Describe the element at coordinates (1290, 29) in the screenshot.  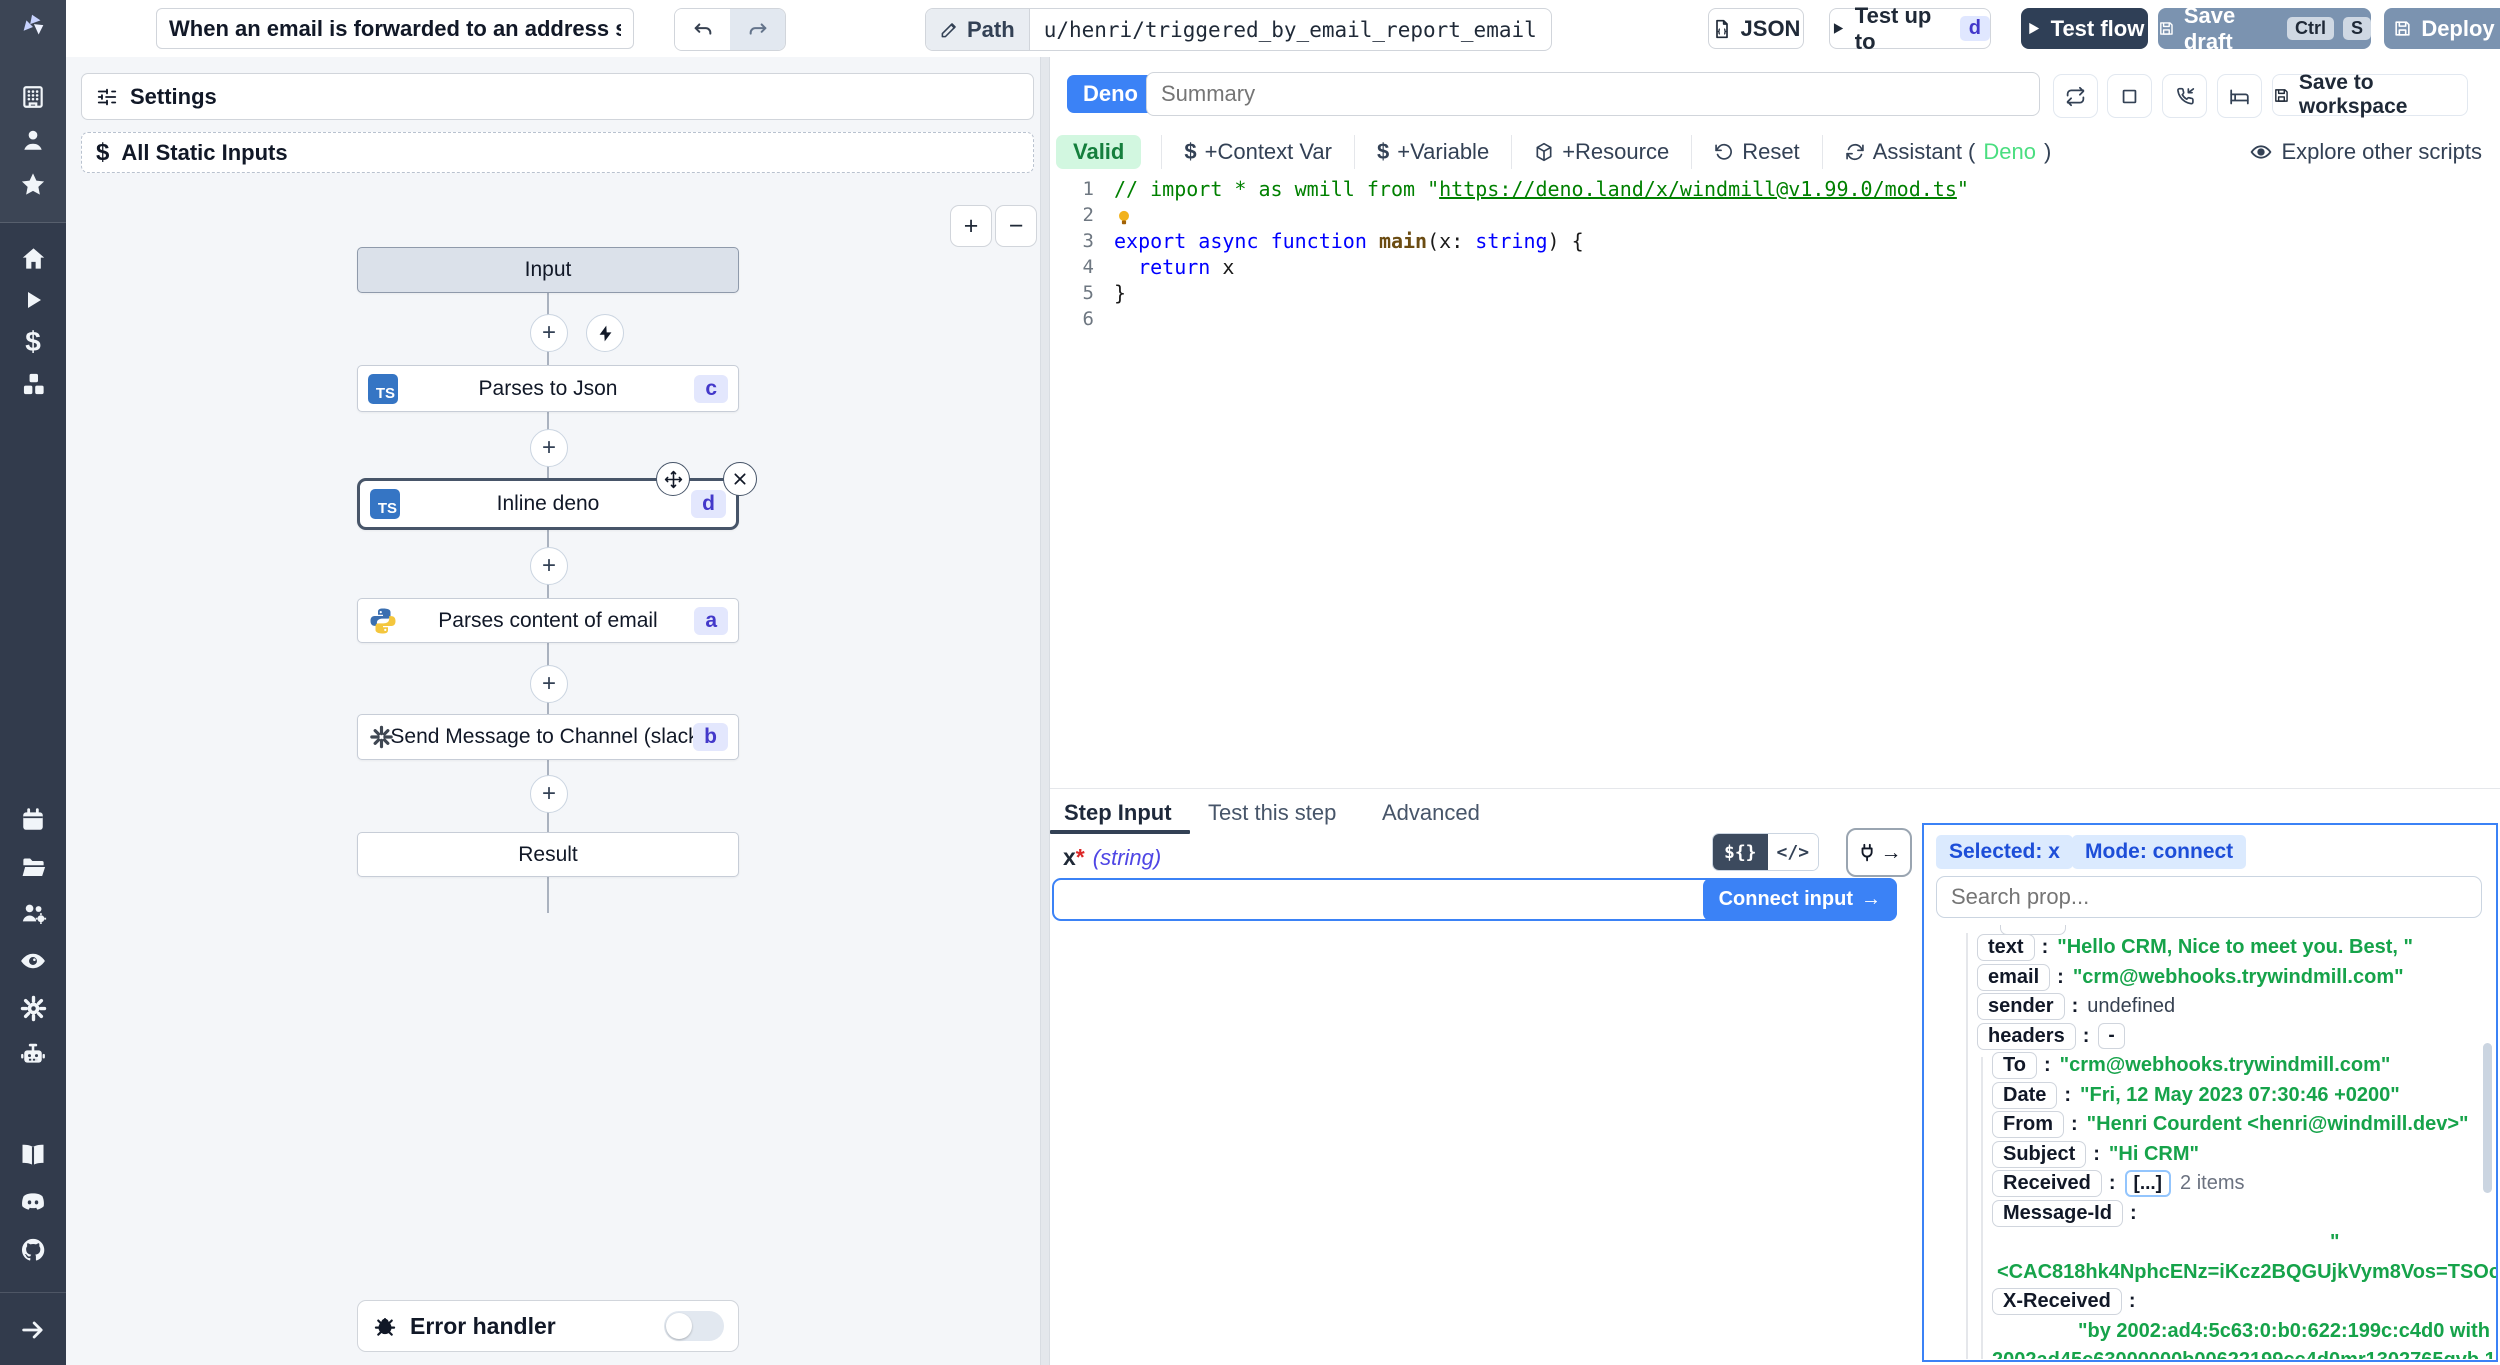
I see `path-value: u/henri/triggered_by_email_report_email` at that location.